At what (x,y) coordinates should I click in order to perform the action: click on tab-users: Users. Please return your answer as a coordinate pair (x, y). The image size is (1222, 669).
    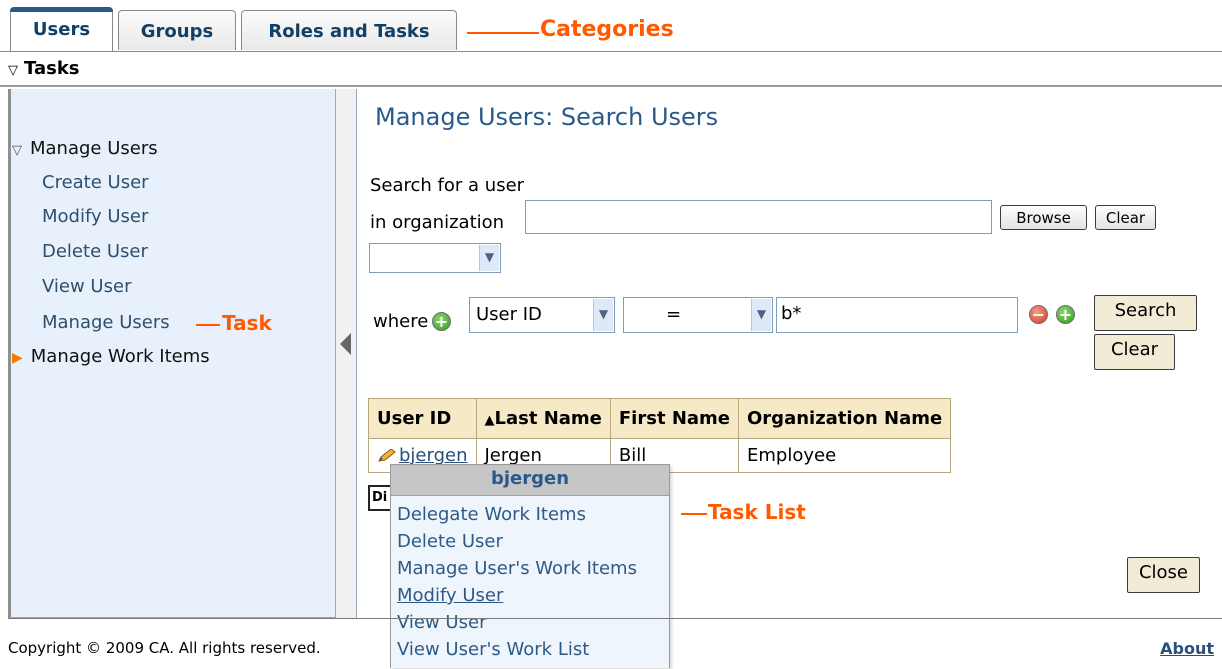
    Looking at the image, I should click on (61, 29).